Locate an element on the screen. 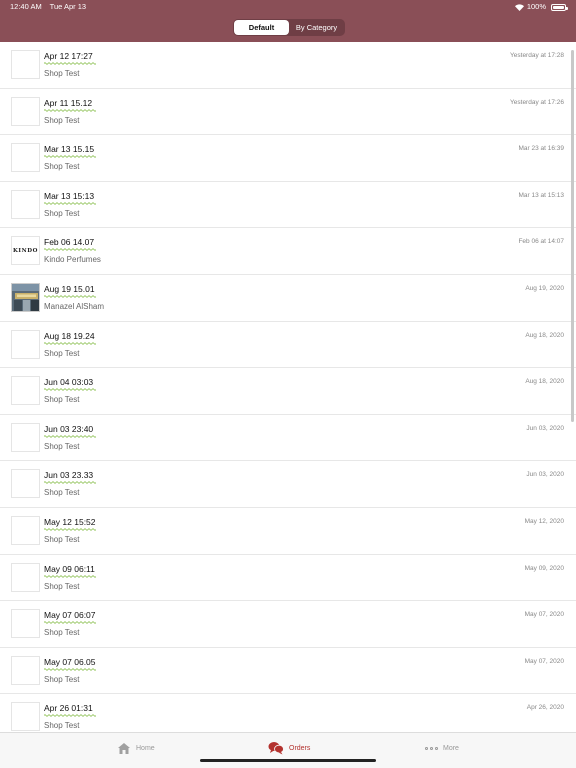 Image resolution: width=576 pixels, height=768 pixels. order-row: Apr 12 17:27 Shop Test Yesterday at 17:28 is located at coordinates (288, 65).